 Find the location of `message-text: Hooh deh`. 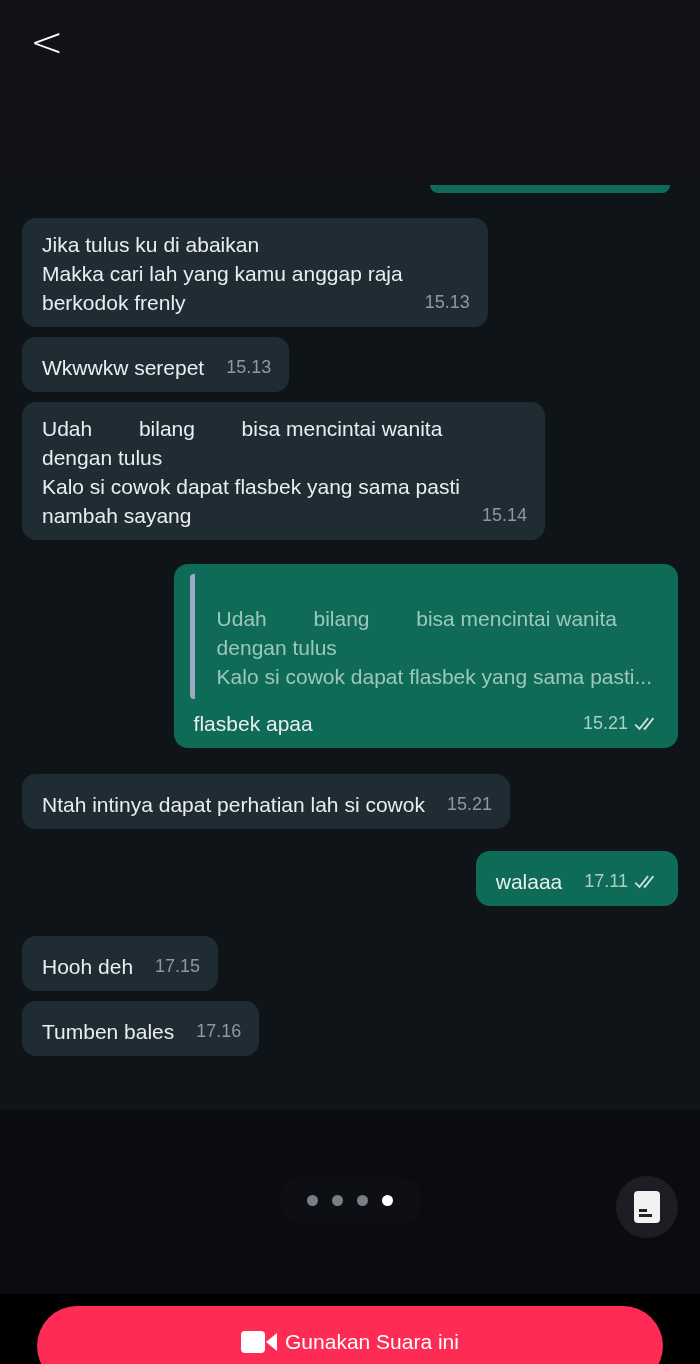

message-text: Hooh deh is located at coordinates (88, 967).